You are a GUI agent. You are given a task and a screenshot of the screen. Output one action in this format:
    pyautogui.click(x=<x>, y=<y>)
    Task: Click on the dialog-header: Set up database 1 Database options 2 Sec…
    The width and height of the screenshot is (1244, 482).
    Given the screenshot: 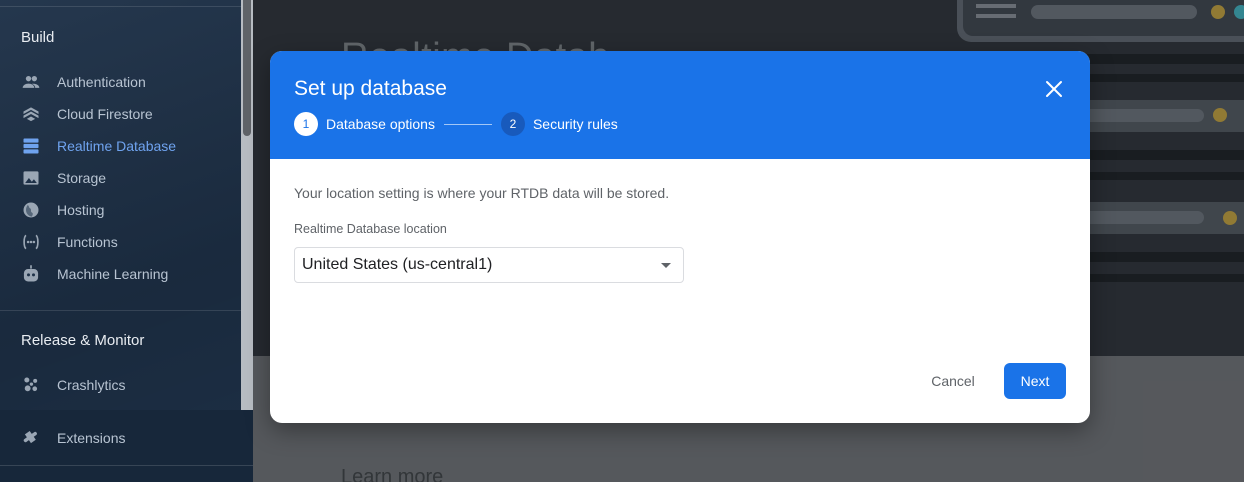 What is the action you would take?
    pyautogui.click(x=680, y=105)
    